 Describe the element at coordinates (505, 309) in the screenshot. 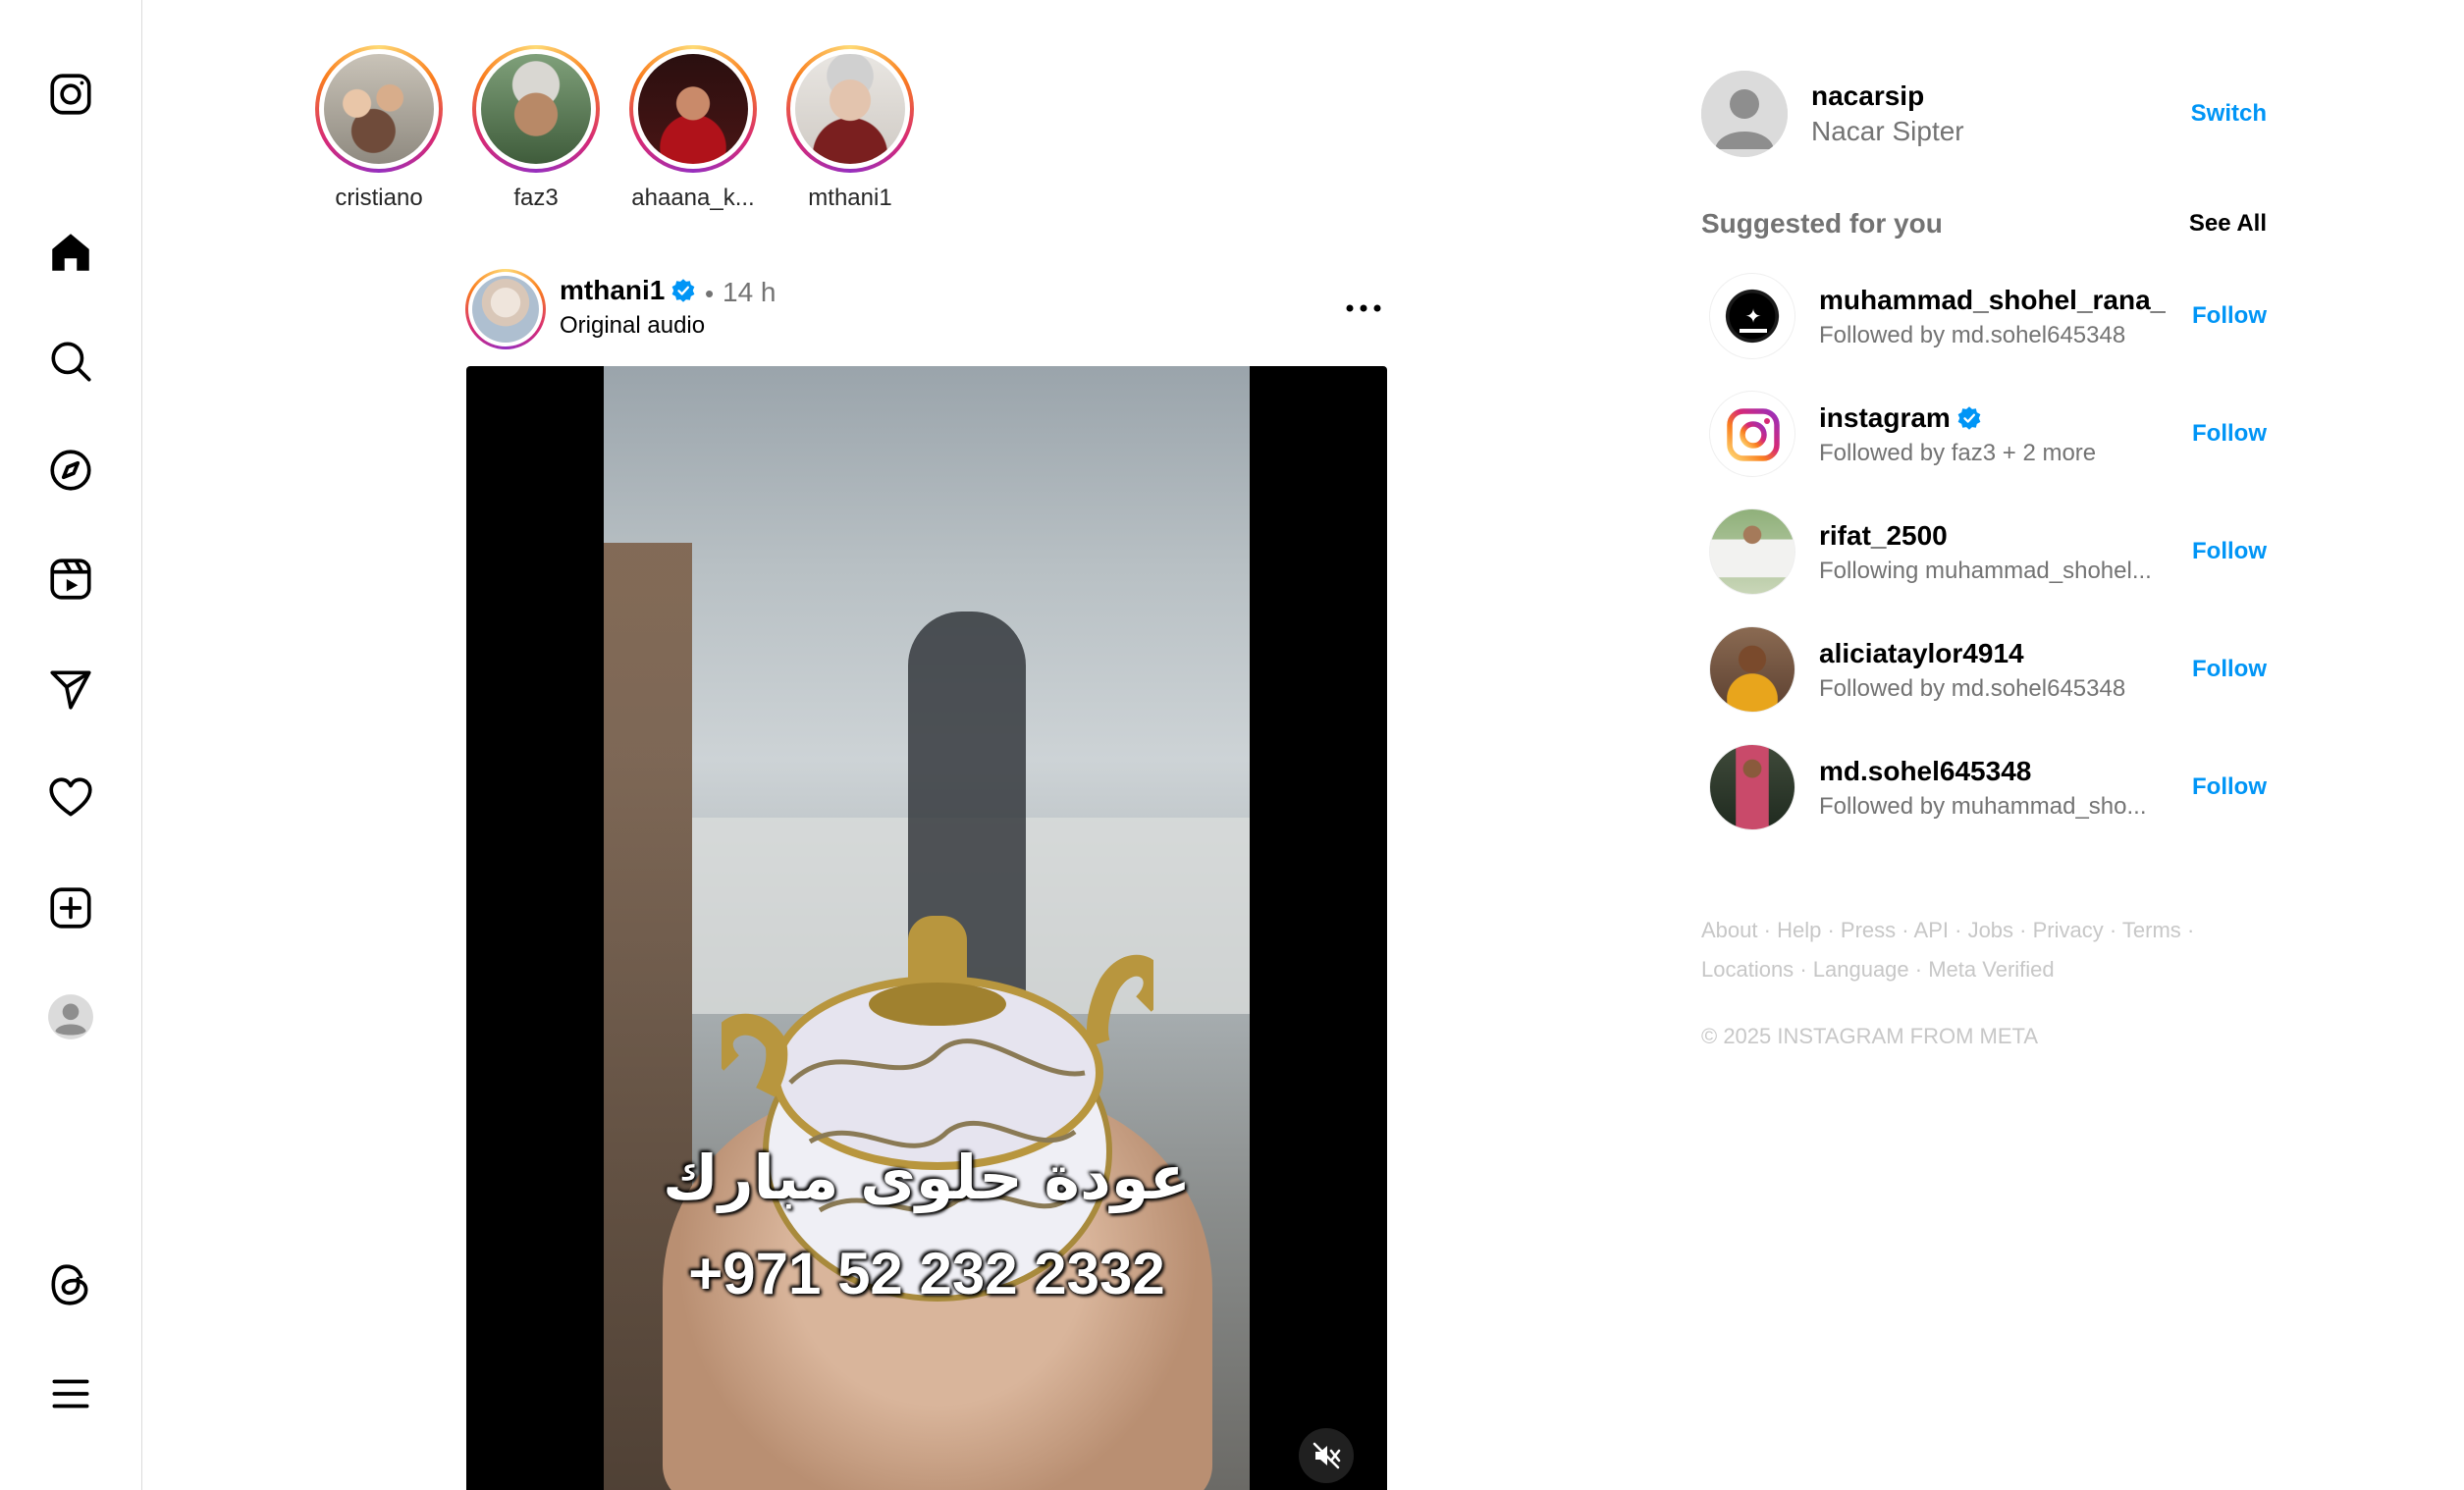

I see `post-author-avatar` at that location.